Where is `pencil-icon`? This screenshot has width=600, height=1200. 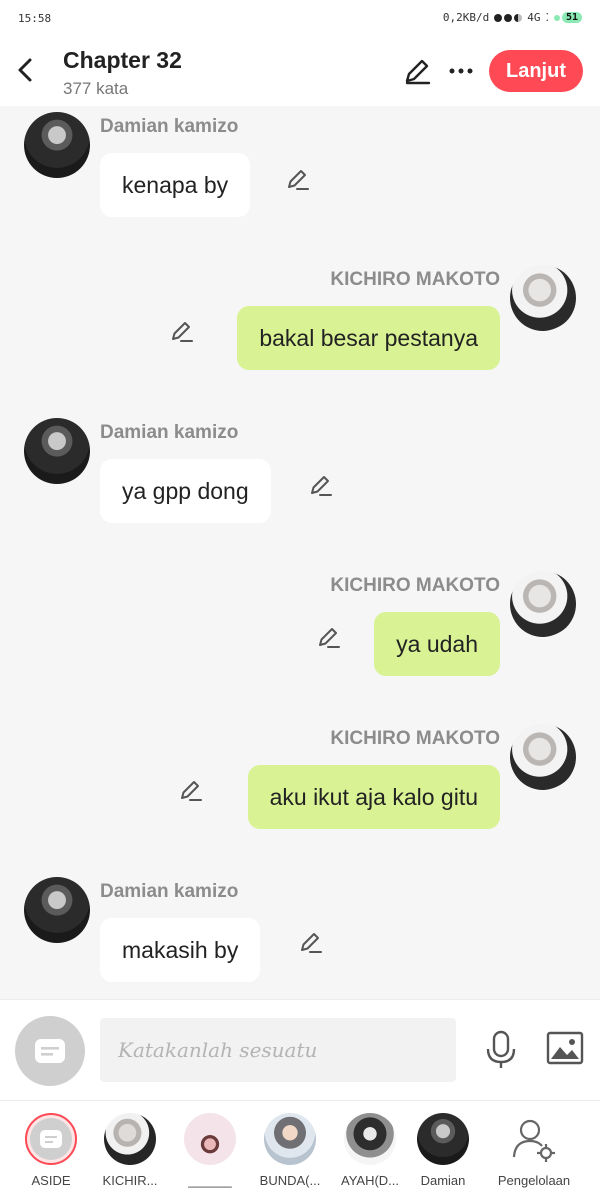 pencil-icon is located at coordinates (418, 72).